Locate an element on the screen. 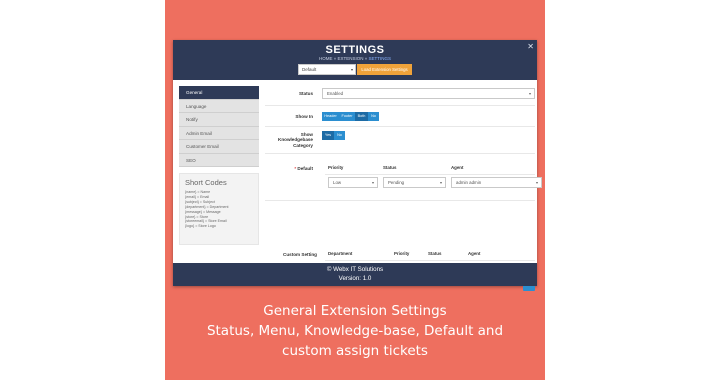  default-agent-select: admin admin ▾ is located at coordinates (496, 182).